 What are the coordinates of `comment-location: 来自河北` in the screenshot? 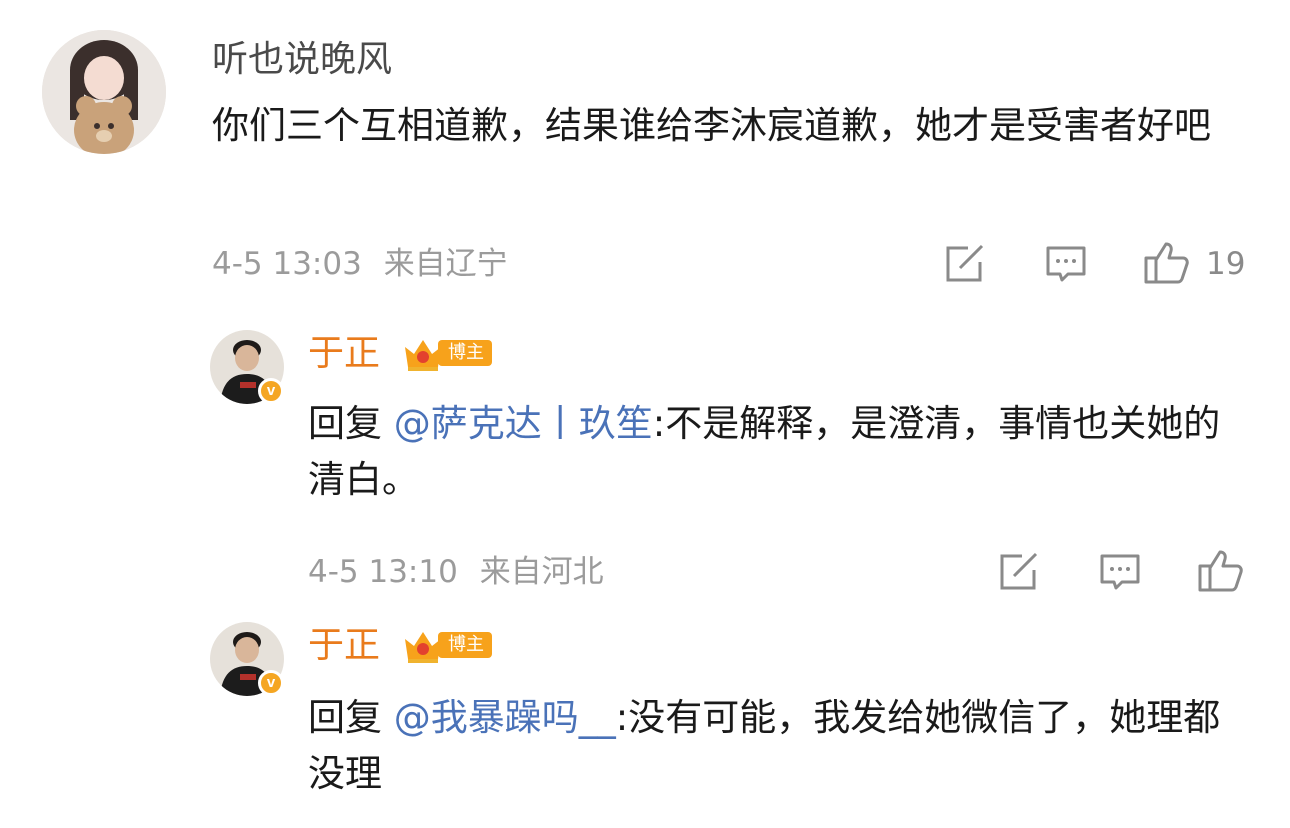 It's located at (541, 572).